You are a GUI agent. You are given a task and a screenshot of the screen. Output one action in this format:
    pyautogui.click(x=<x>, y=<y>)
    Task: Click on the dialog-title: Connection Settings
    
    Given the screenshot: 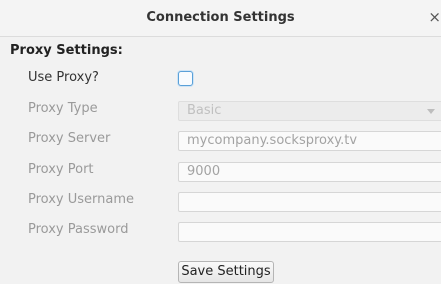 What is the action you would take?
    pyautogui.click(x=220, y=17)
    